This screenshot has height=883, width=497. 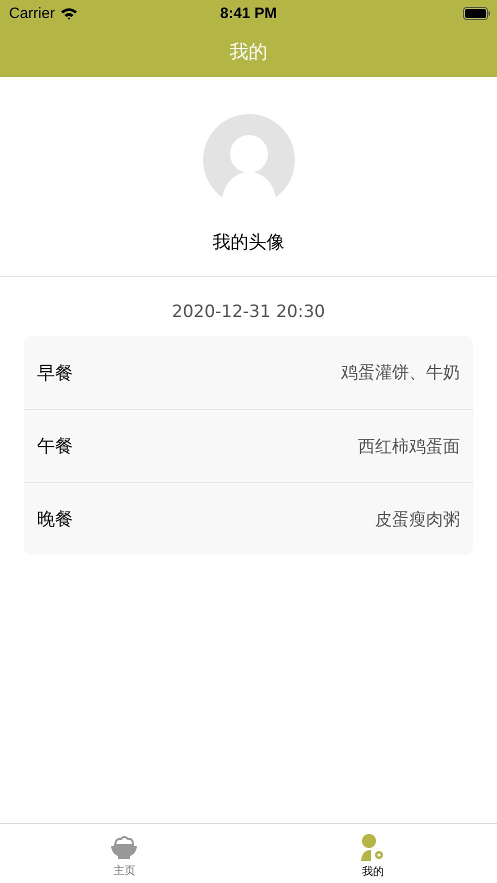 I want to click on tab-item: 主页, so click(x=124, y=853).